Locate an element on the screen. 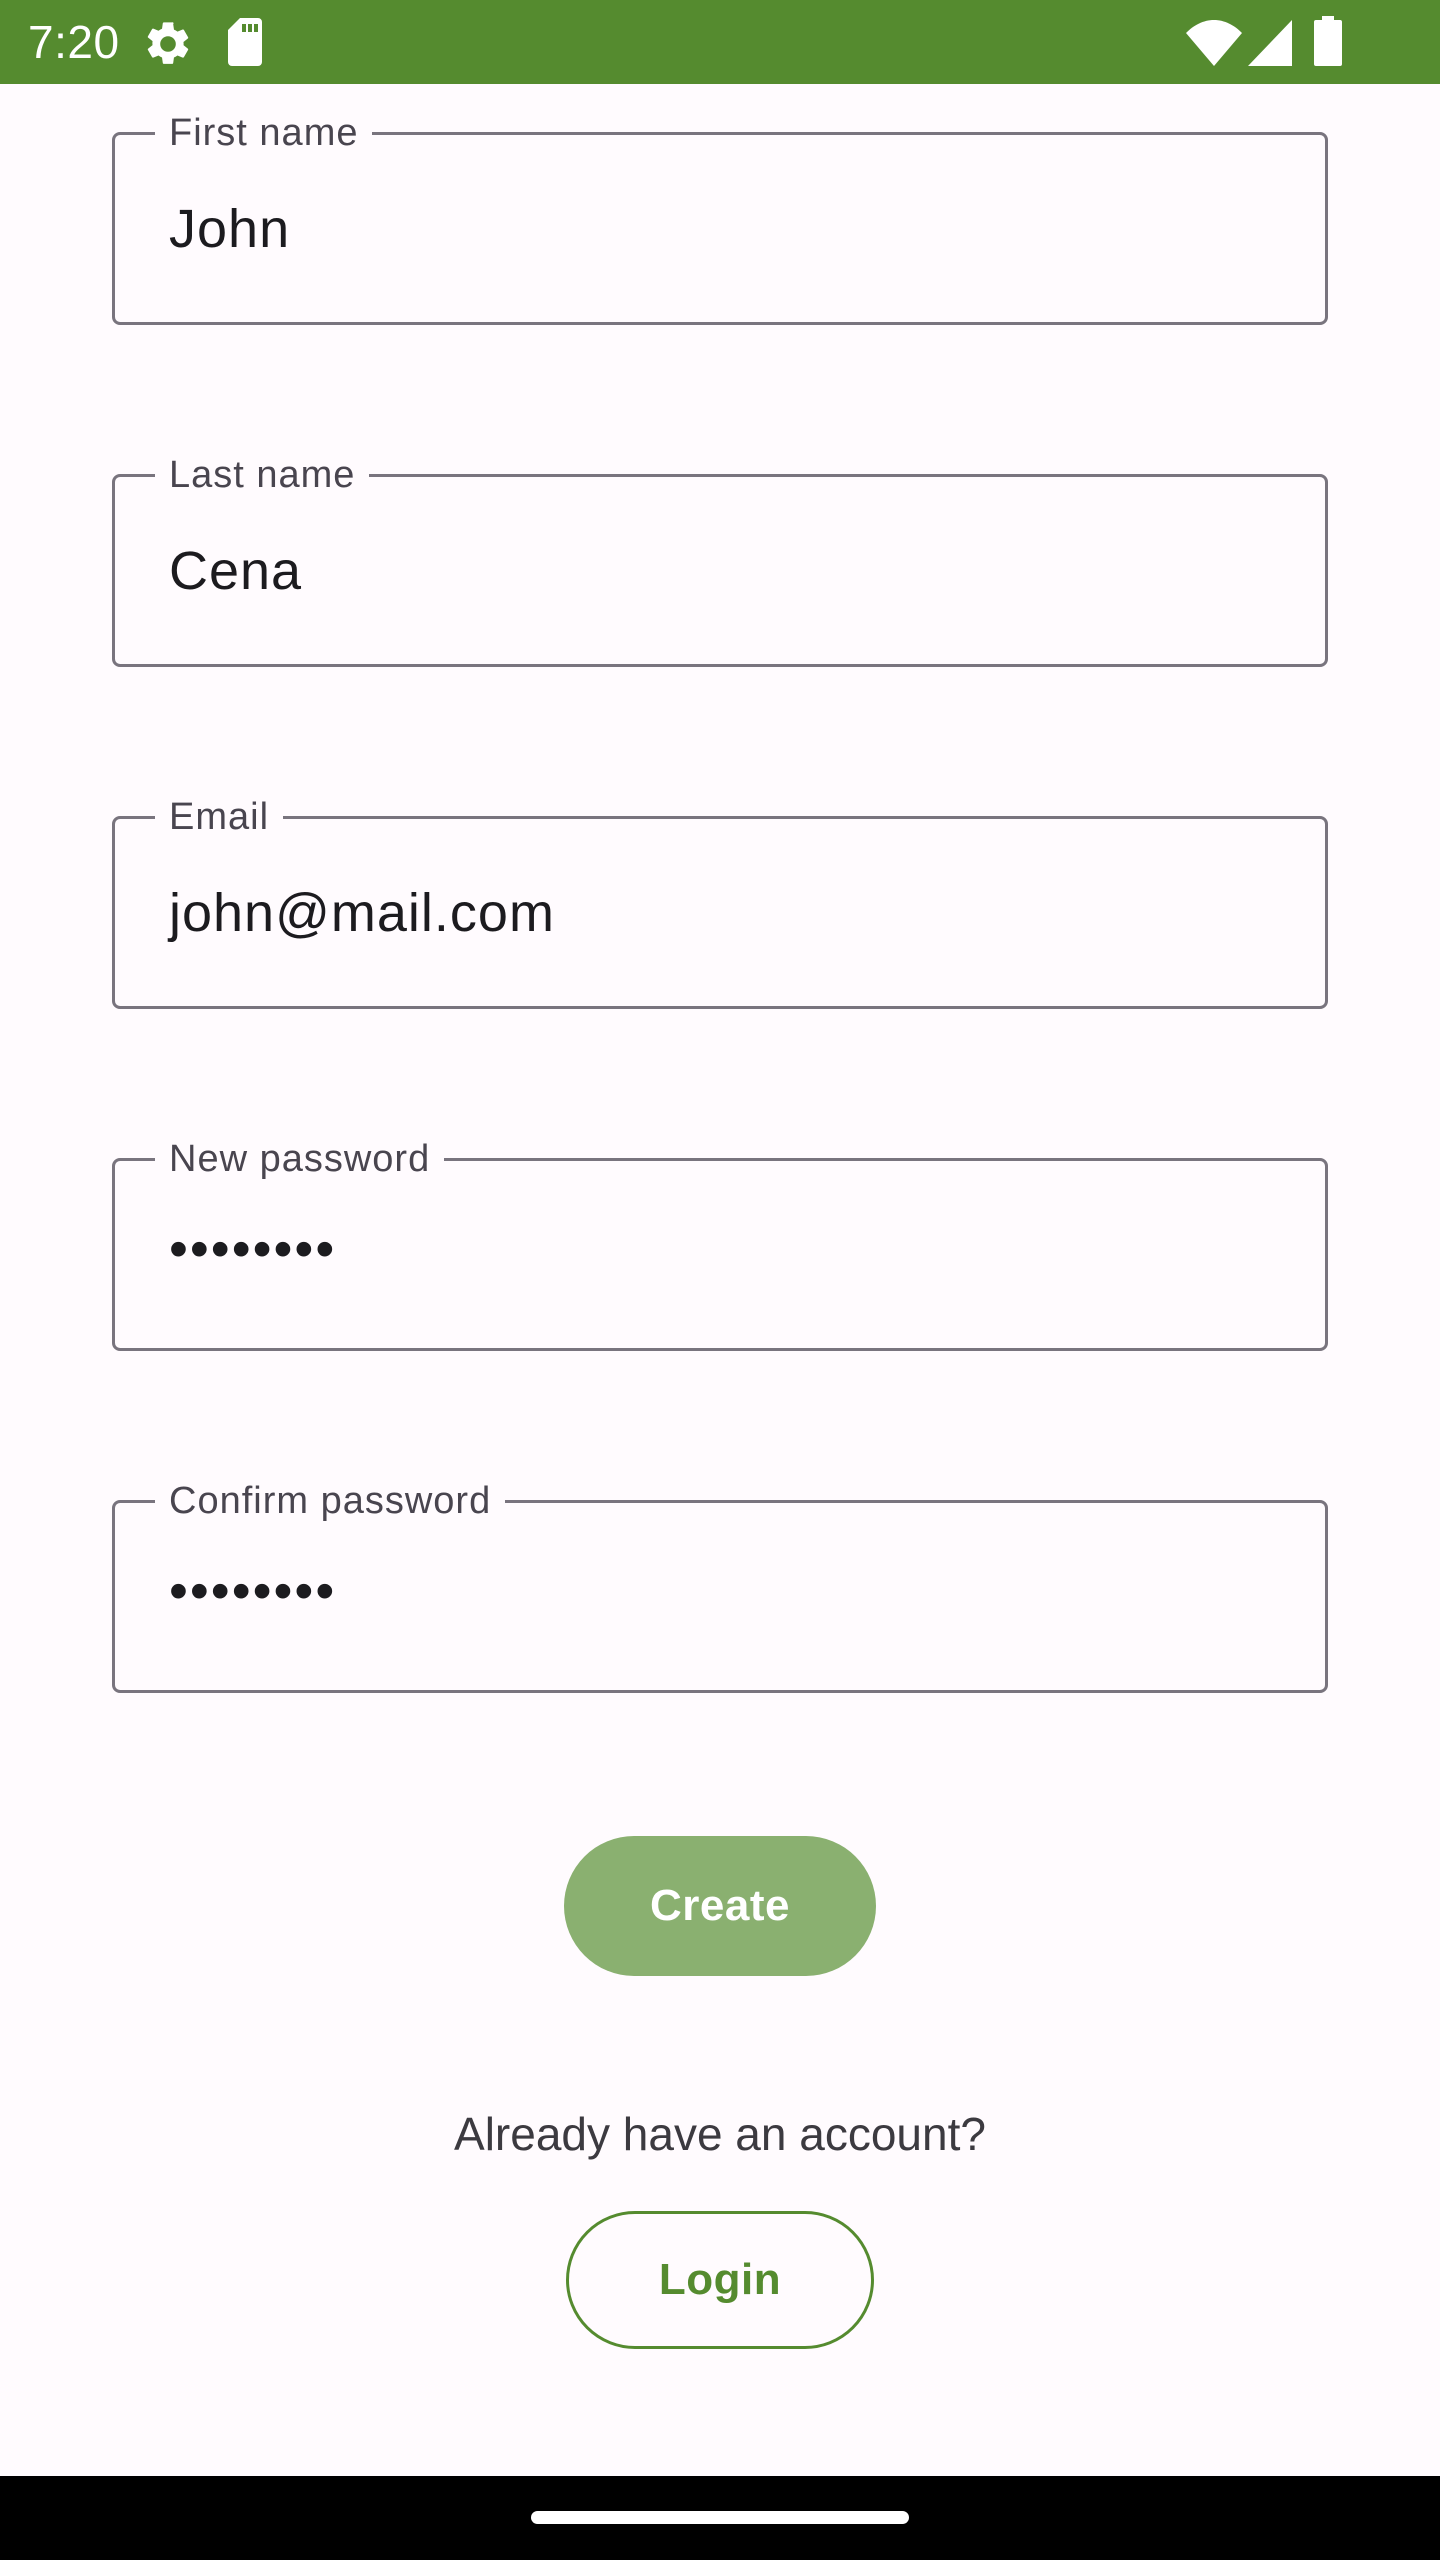  email-label: Email is located at coordinates (219, 817).